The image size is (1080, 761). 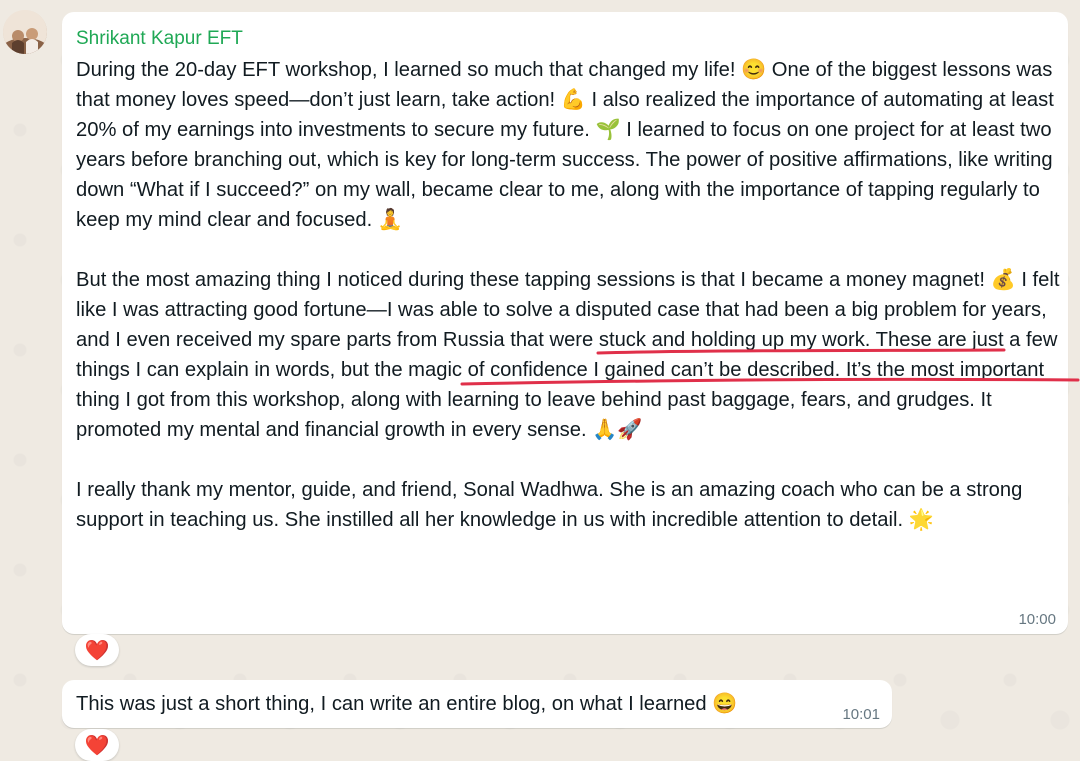 What do you see at coordinates (861, 714) in the screenshot?
I see `message-timestamp: 10:01` at bounding box center [861, 714].